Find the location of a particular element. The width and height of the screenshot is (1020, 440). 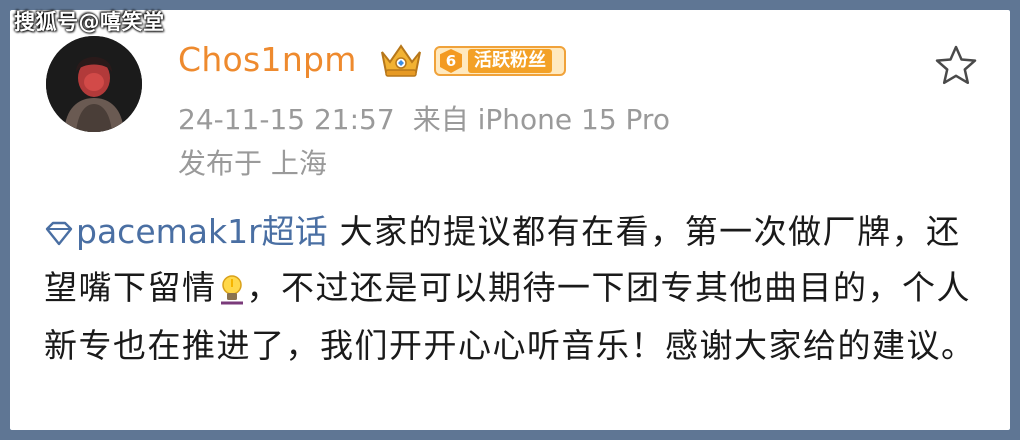

fan-level: 6 is located at coordinates (451, 61).